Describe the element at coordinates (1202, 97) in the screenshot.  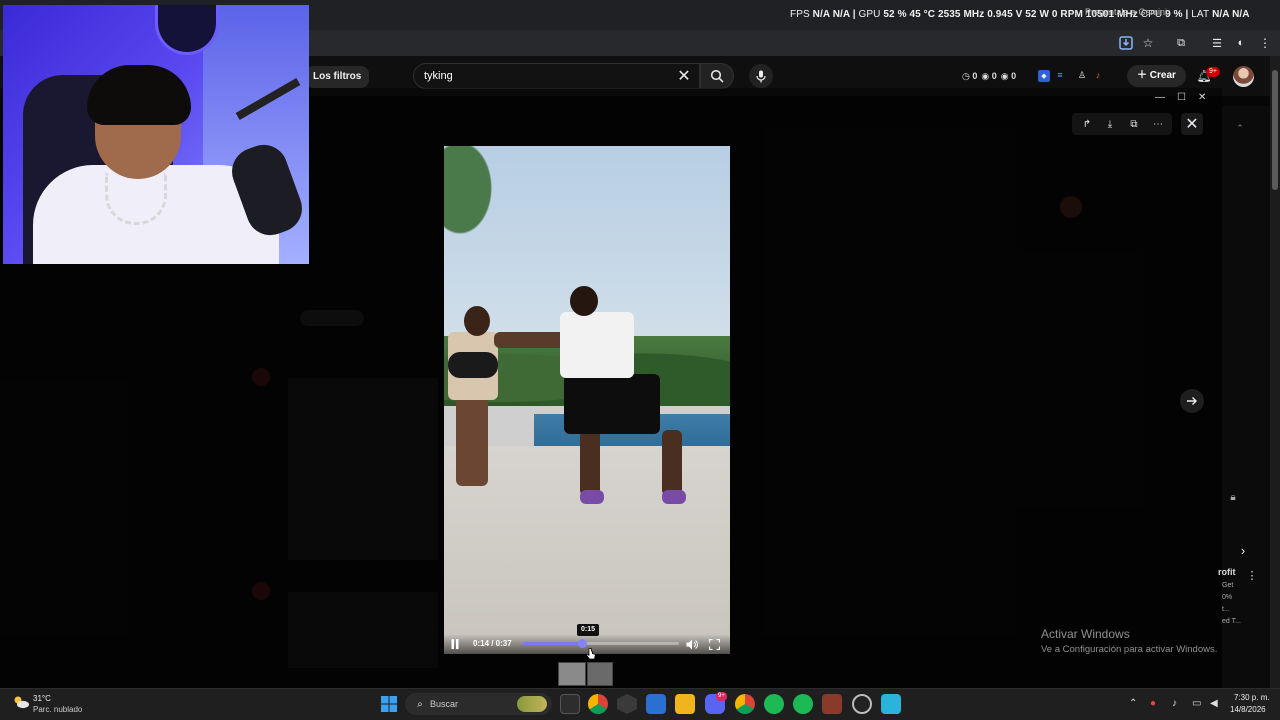
I see `close-window-icon: ✕` at that location.